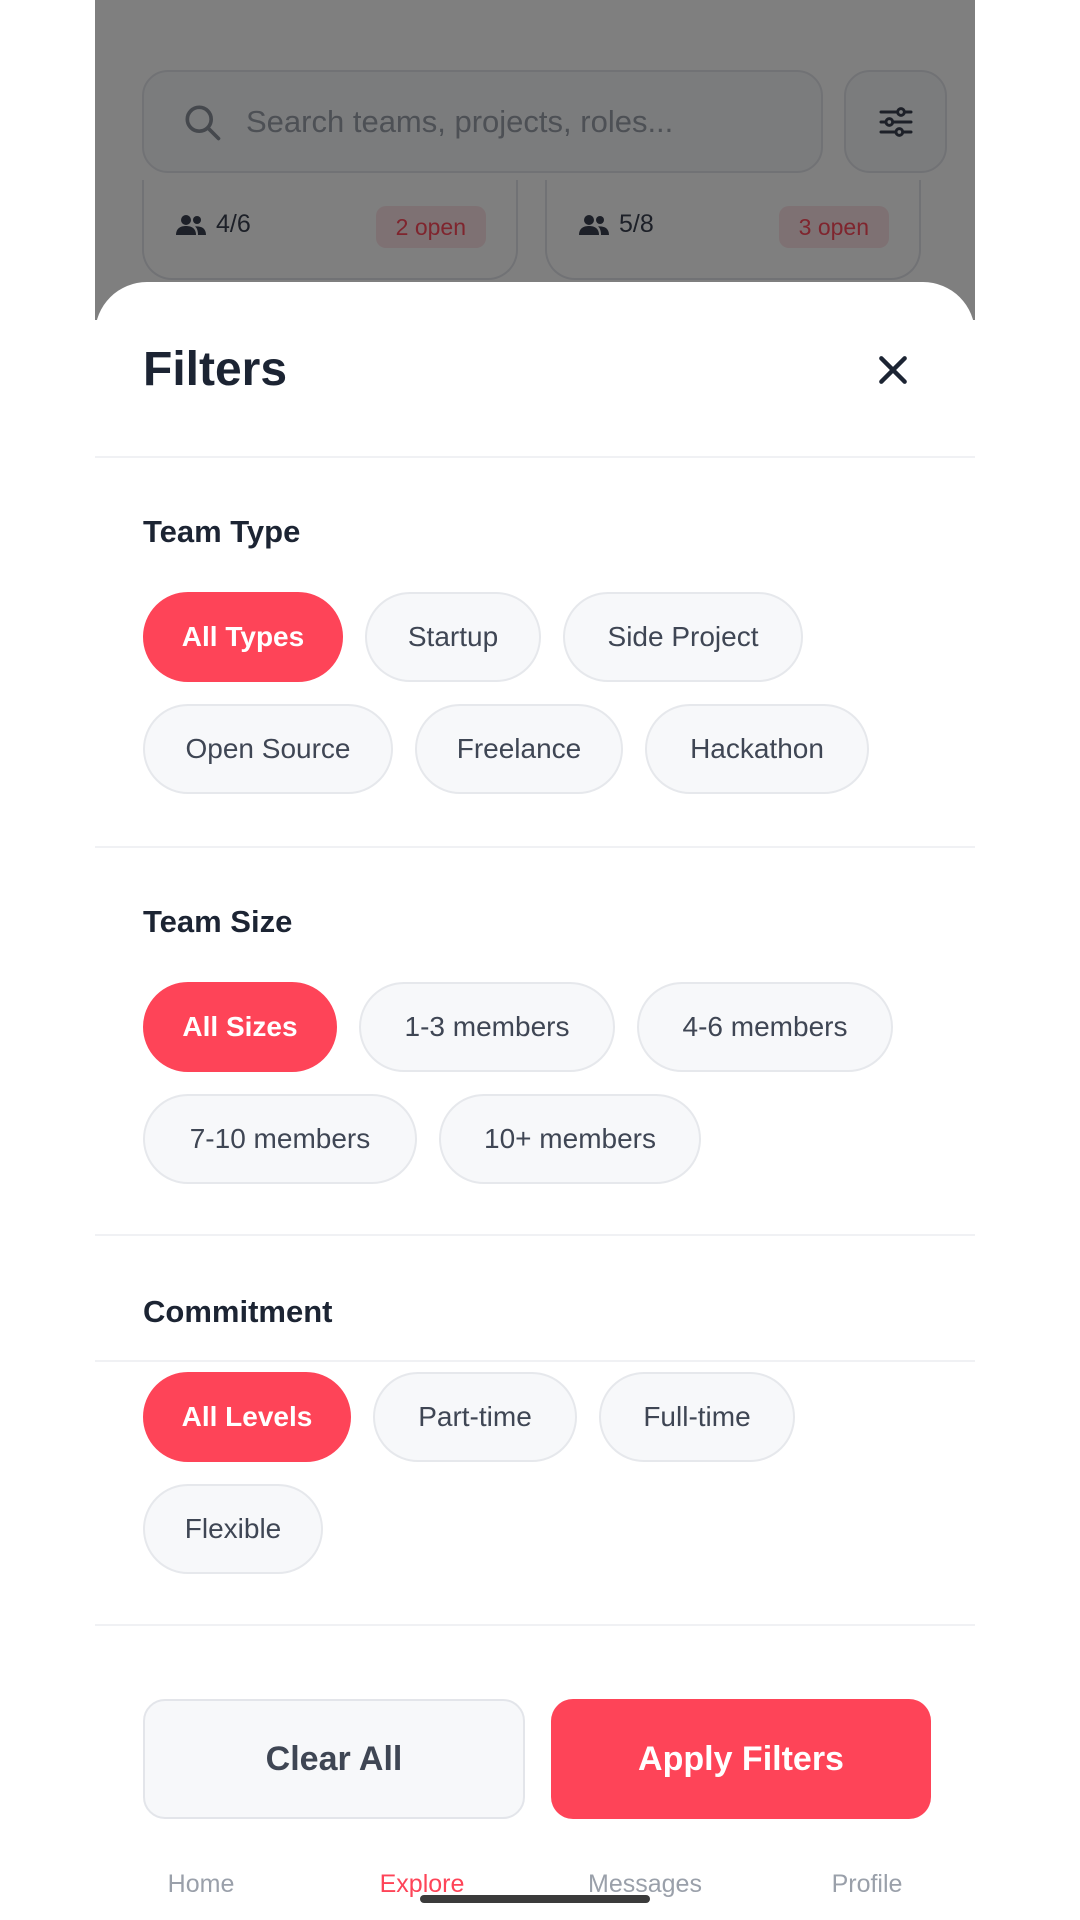 The image size is (1080, 1920). I want to click on chip-1-3-members: 1-3 members, so click(487, 1027).